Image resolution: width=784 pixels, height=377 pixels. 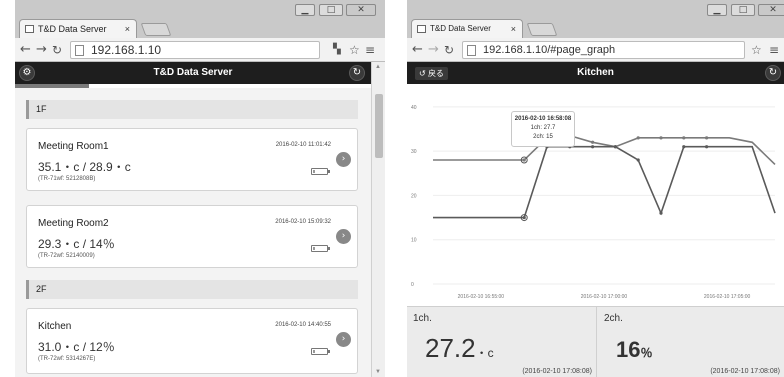 I want to click on ch1-panel: 1ch. 27.2・c (2016-02-10 17:08:08), so click(x=502, y=342).